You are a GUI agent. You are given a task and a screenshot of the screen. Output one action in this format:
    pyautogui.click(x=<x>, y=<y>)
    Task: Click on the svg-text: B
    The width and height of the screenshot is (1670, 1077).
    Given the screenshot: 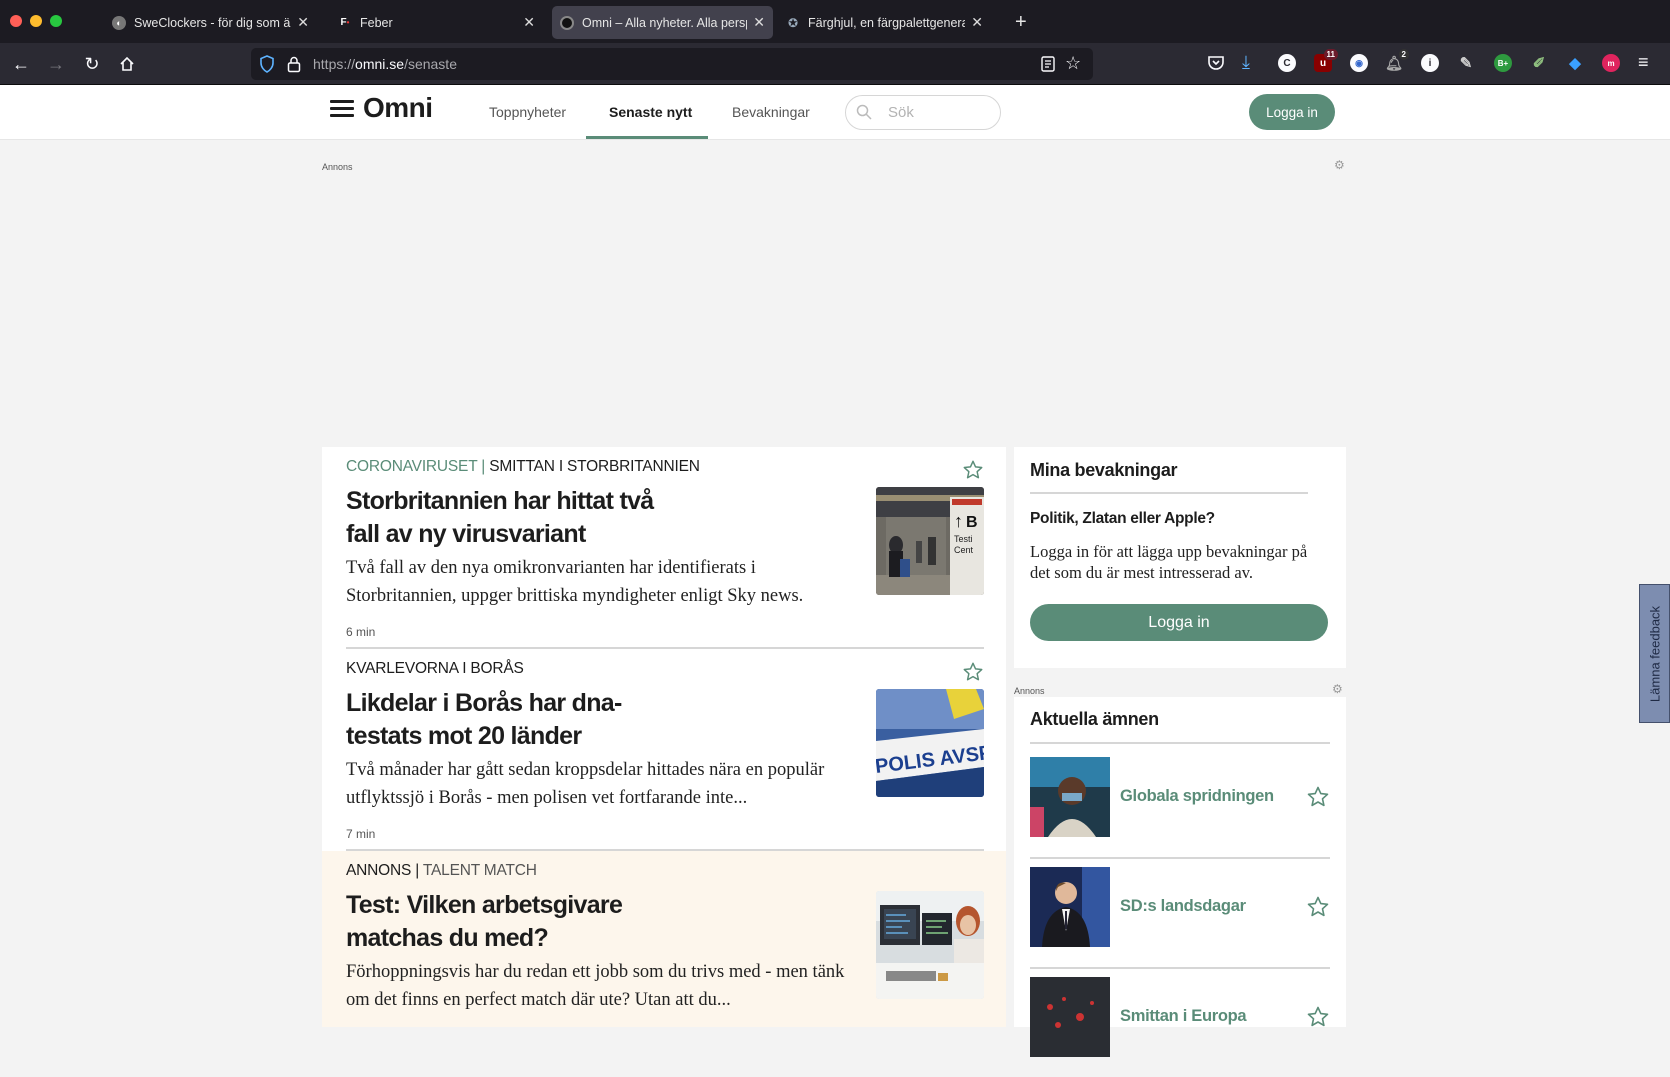 What is the action you would take?
    pyautogui.click(x=972, y=522)
    